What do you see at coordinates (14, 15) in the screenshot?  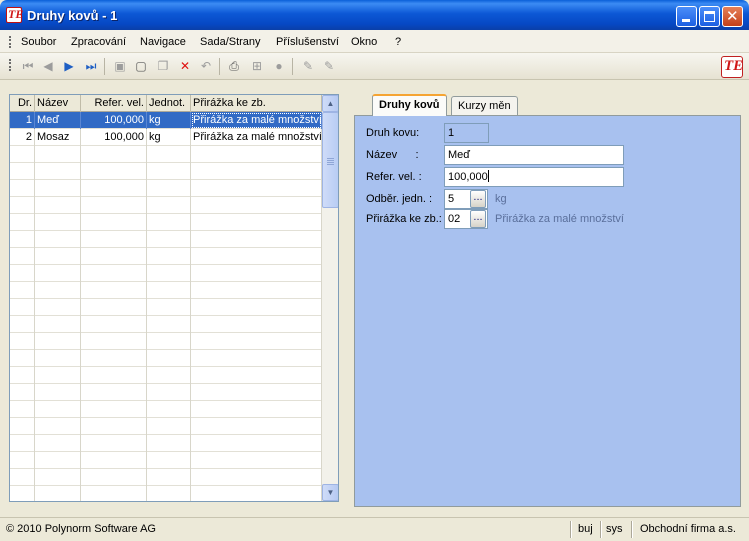 I see `app-icon: TE` at bounding box center [14, 15].